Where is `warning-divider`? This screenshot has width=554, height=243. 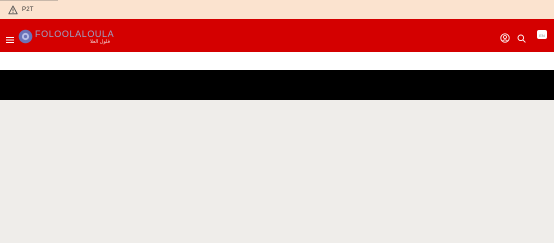 warning-divider is located at coordinates (29, 0).